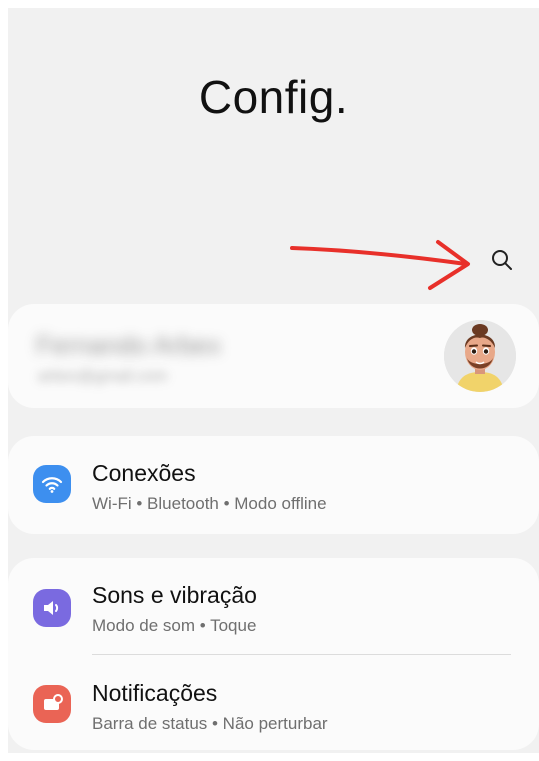 The image size is (539, 761). Describe the element at coordinates (380, 265) in the screenshot. I see `red-arrow-icon` at that location.